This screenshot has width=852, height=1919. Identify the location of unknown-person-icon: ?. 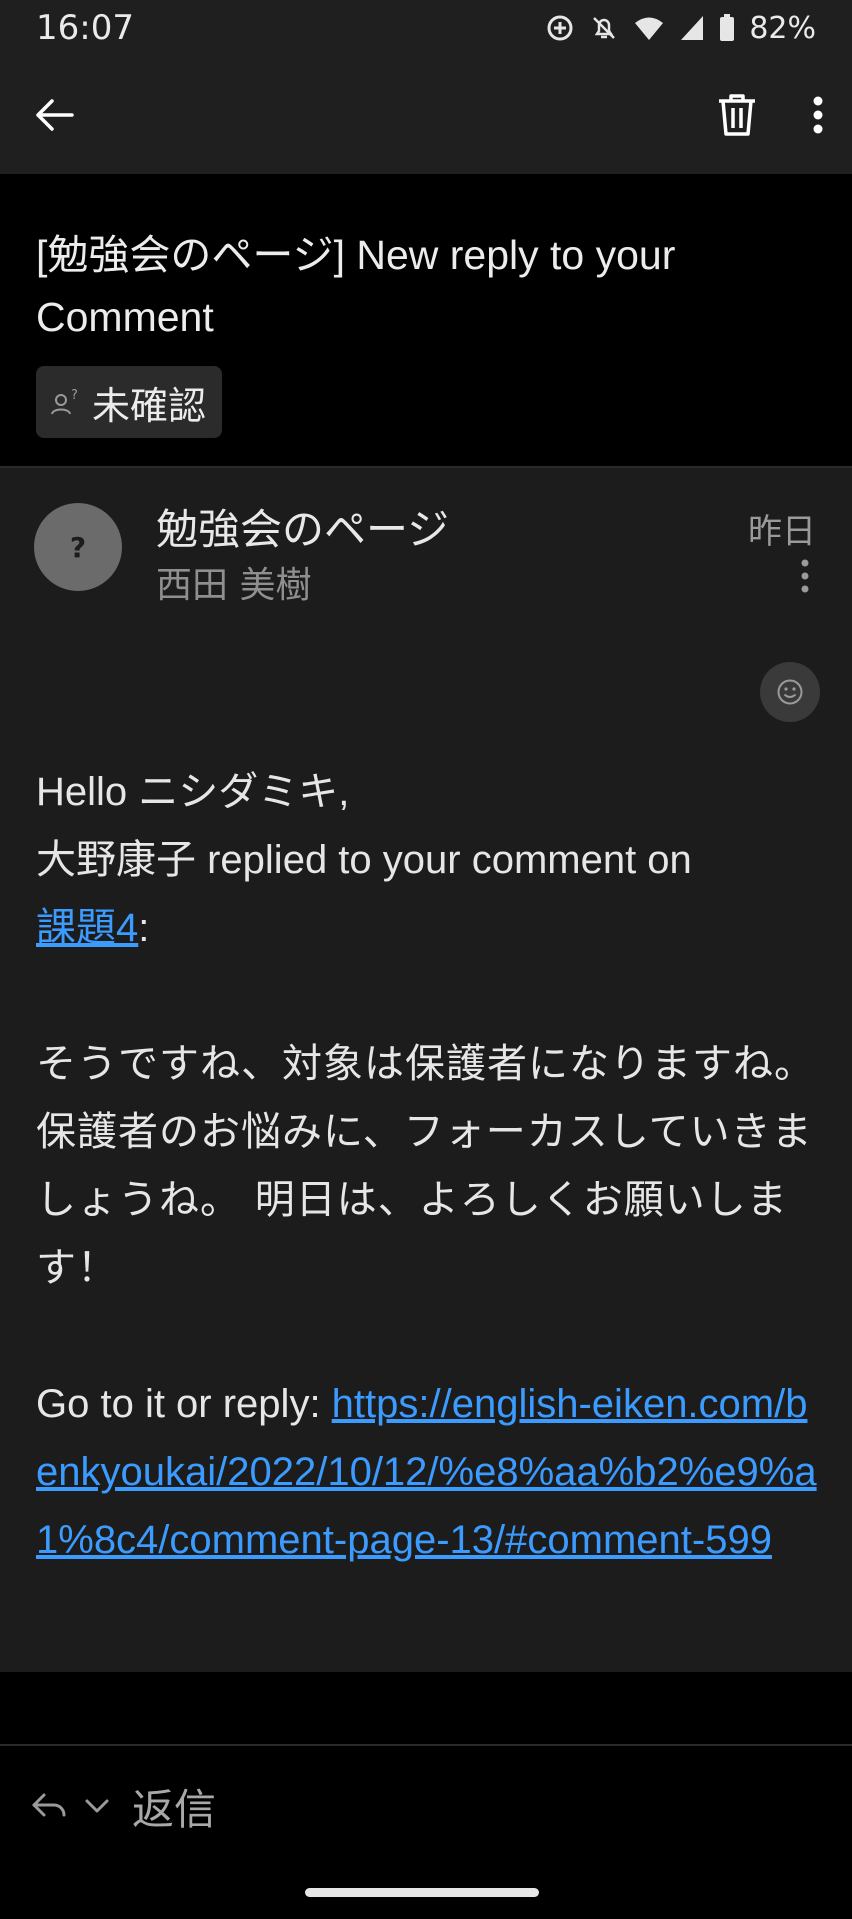
(64, 401).